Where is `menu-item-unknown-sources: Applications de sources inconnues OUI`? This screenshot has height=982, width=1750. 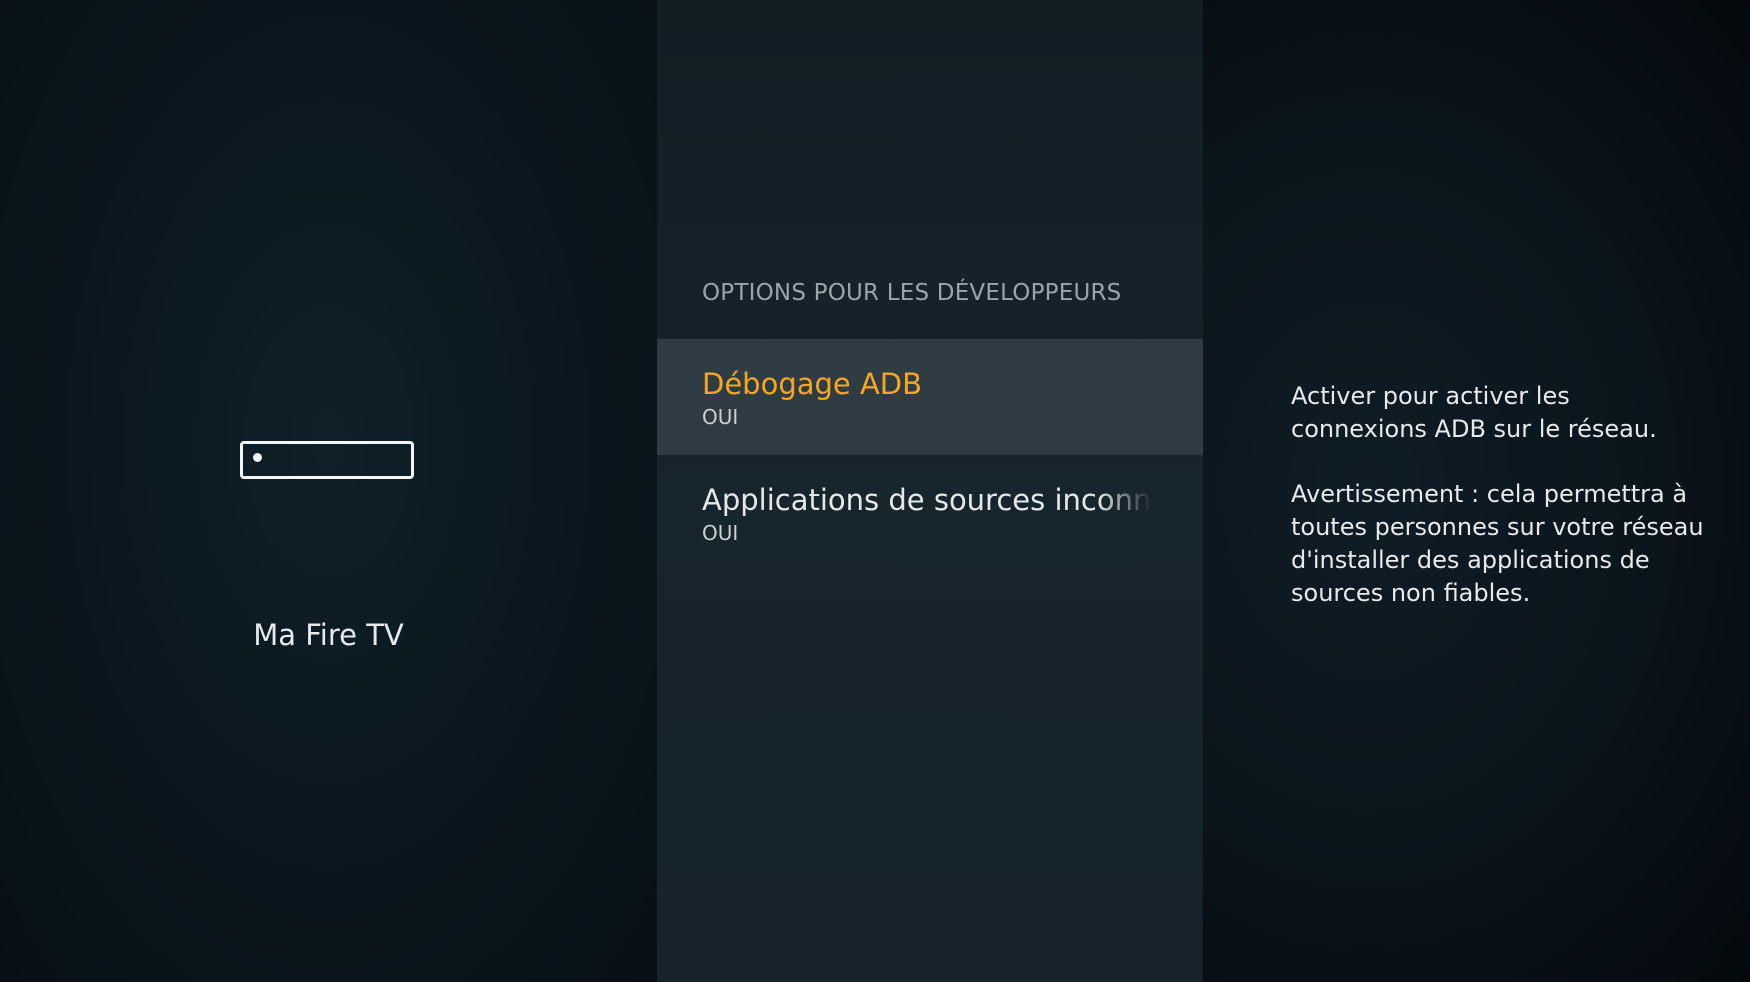 menu-item-unknown-sources: Applications de sources inconnues OUI is located at coordinates (930, 513).